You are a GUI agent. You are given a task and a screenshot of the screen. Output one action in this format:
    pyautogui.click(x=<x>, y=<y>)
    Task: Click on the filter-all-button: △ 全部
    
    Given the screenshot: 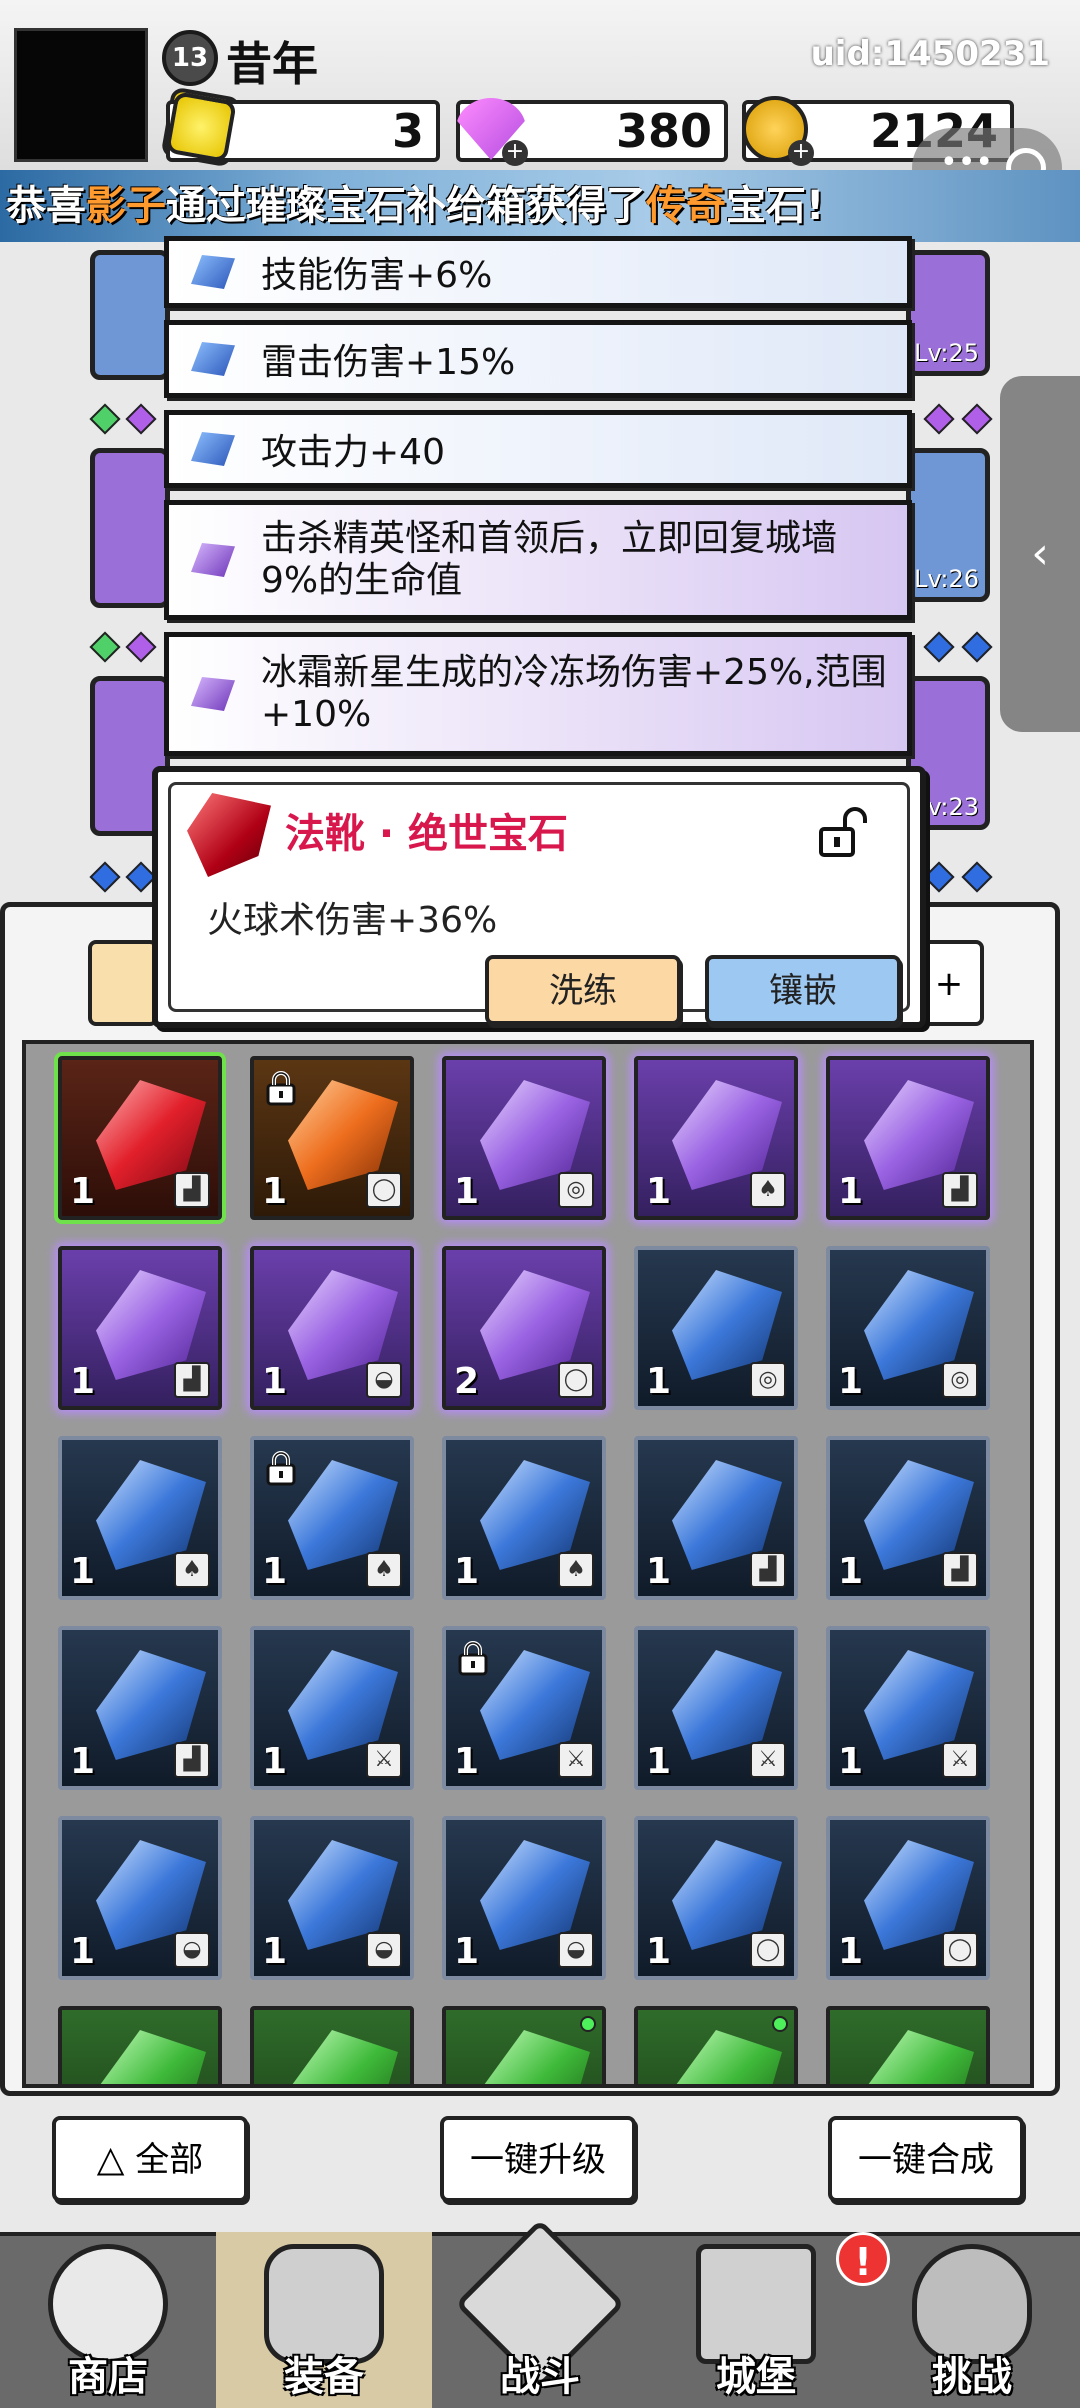 What is the action you would take?
    pyautogui.click(x=150, y=2159)
    